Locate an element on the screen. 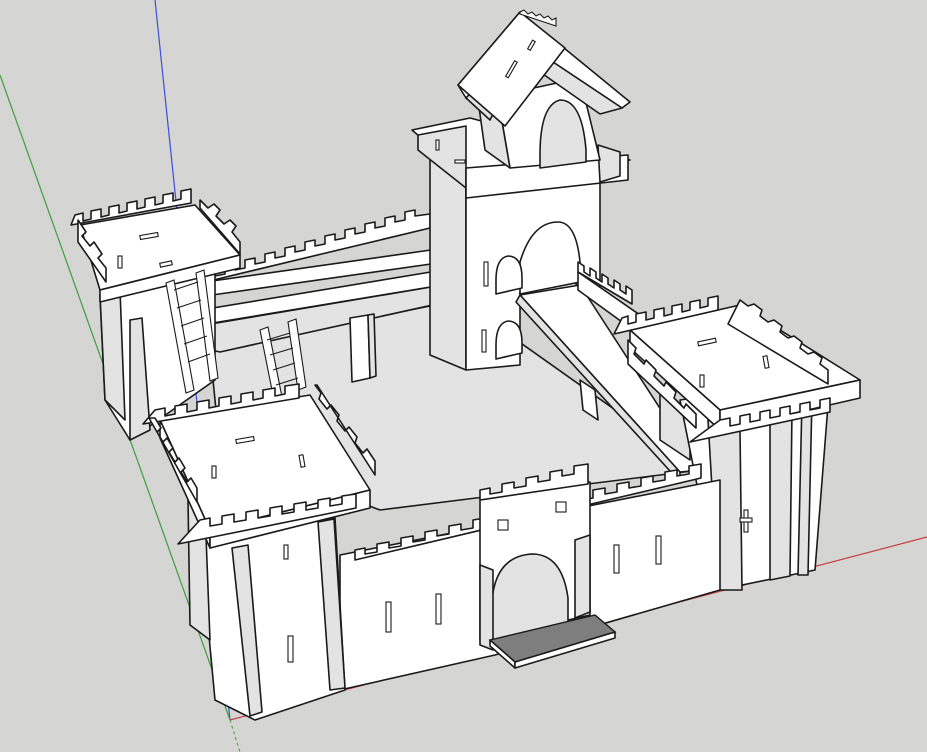  green-axis-dashed is located at coordinates (235, 735).